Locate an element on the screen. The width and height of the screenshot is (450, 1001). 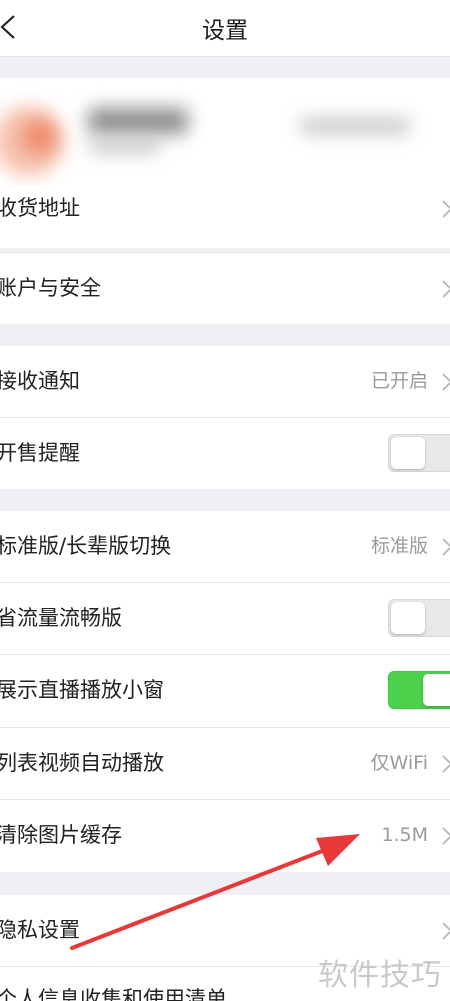
clear-cache-label: 清除图片缓存 is located at coordinates (61, 835).